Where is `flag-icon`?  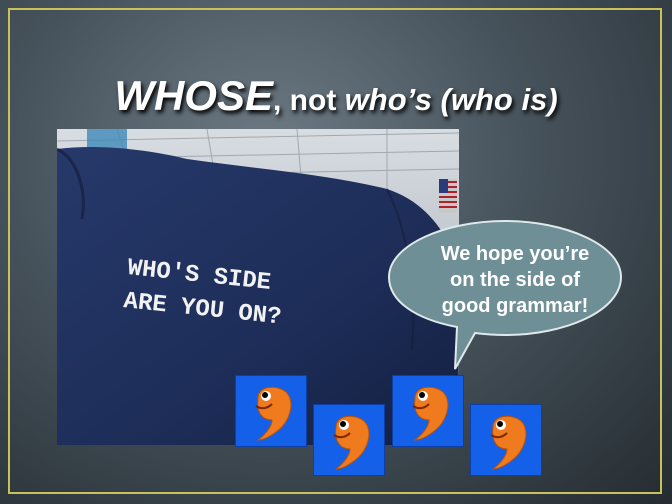 flag-icon is located at coordinates (448, 196).